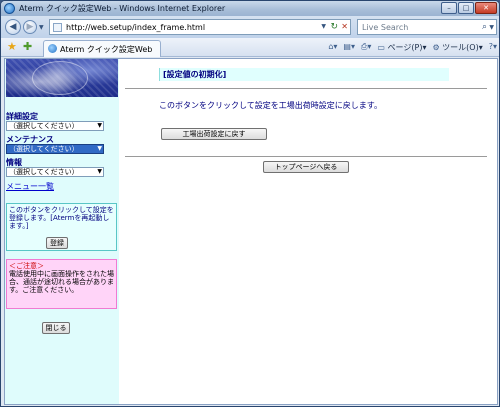 The height and width of the screenshot is (407, 500). Describe the element at coordinates (381, 47) in the screenshot. I see `page-icon: ▭` at that location.